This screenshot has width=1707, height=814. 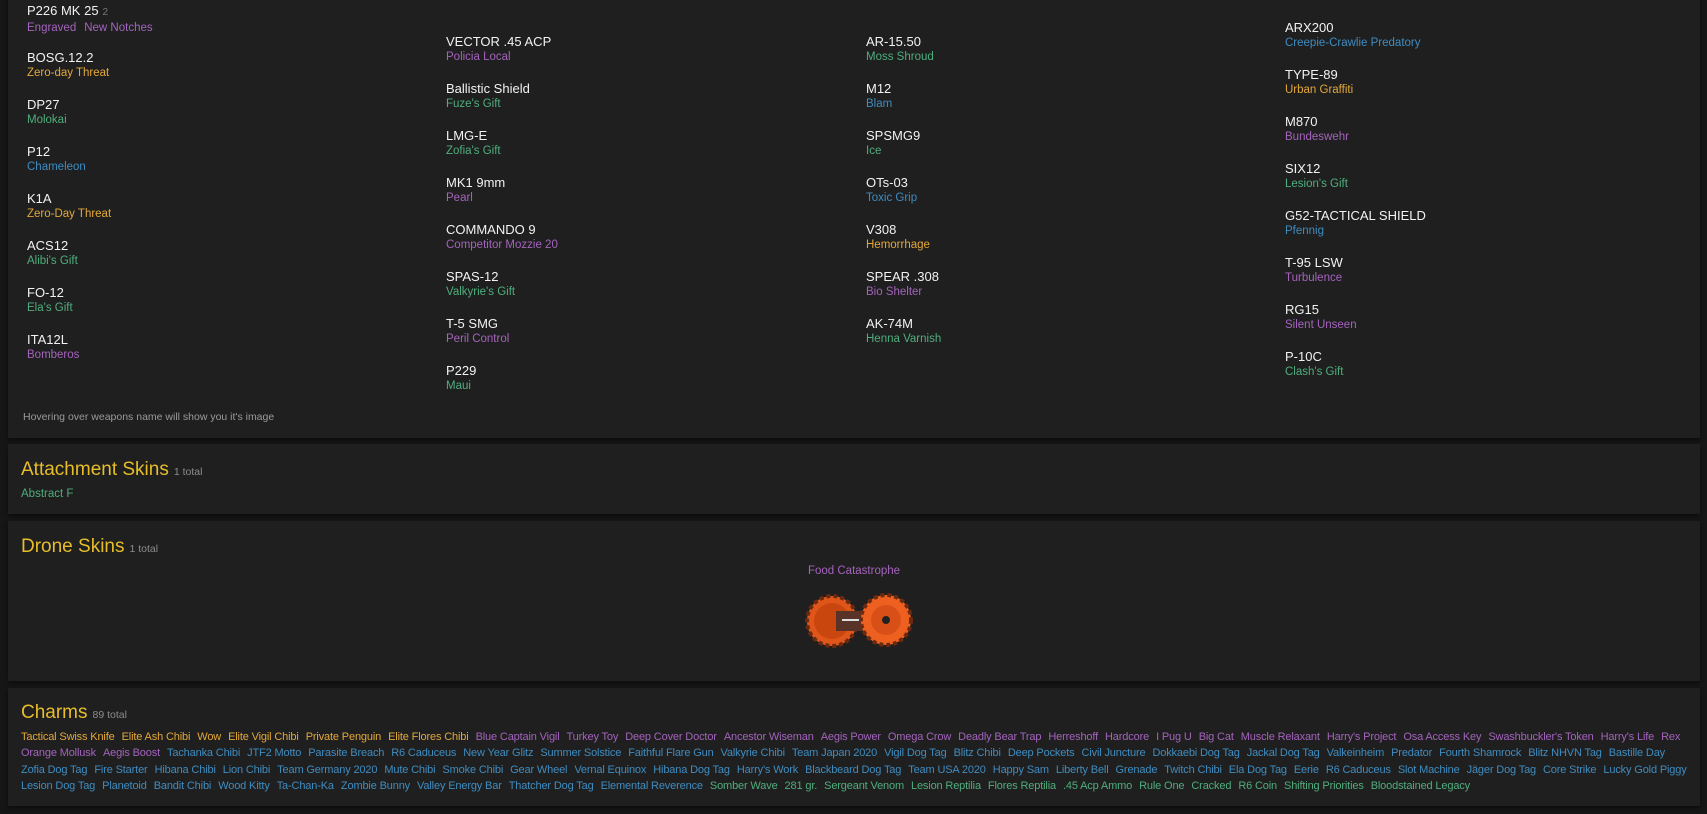 I want to click on weapon-name: P226 MK 25 2, so click(x=227, y=12).